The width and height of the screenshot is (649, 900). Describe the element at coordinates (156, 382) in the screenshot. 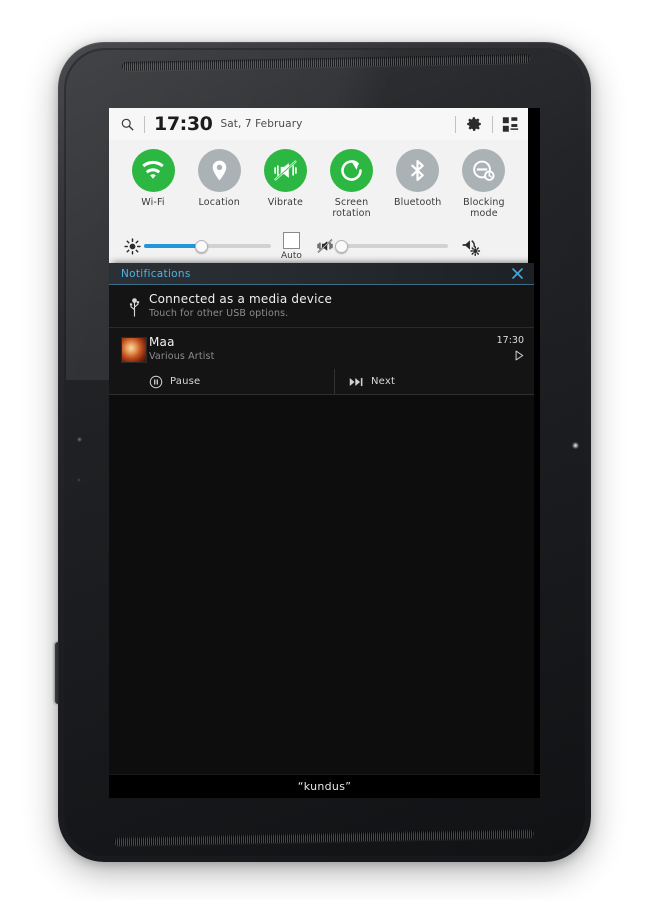

I see `pause-circle-icon` at that location.